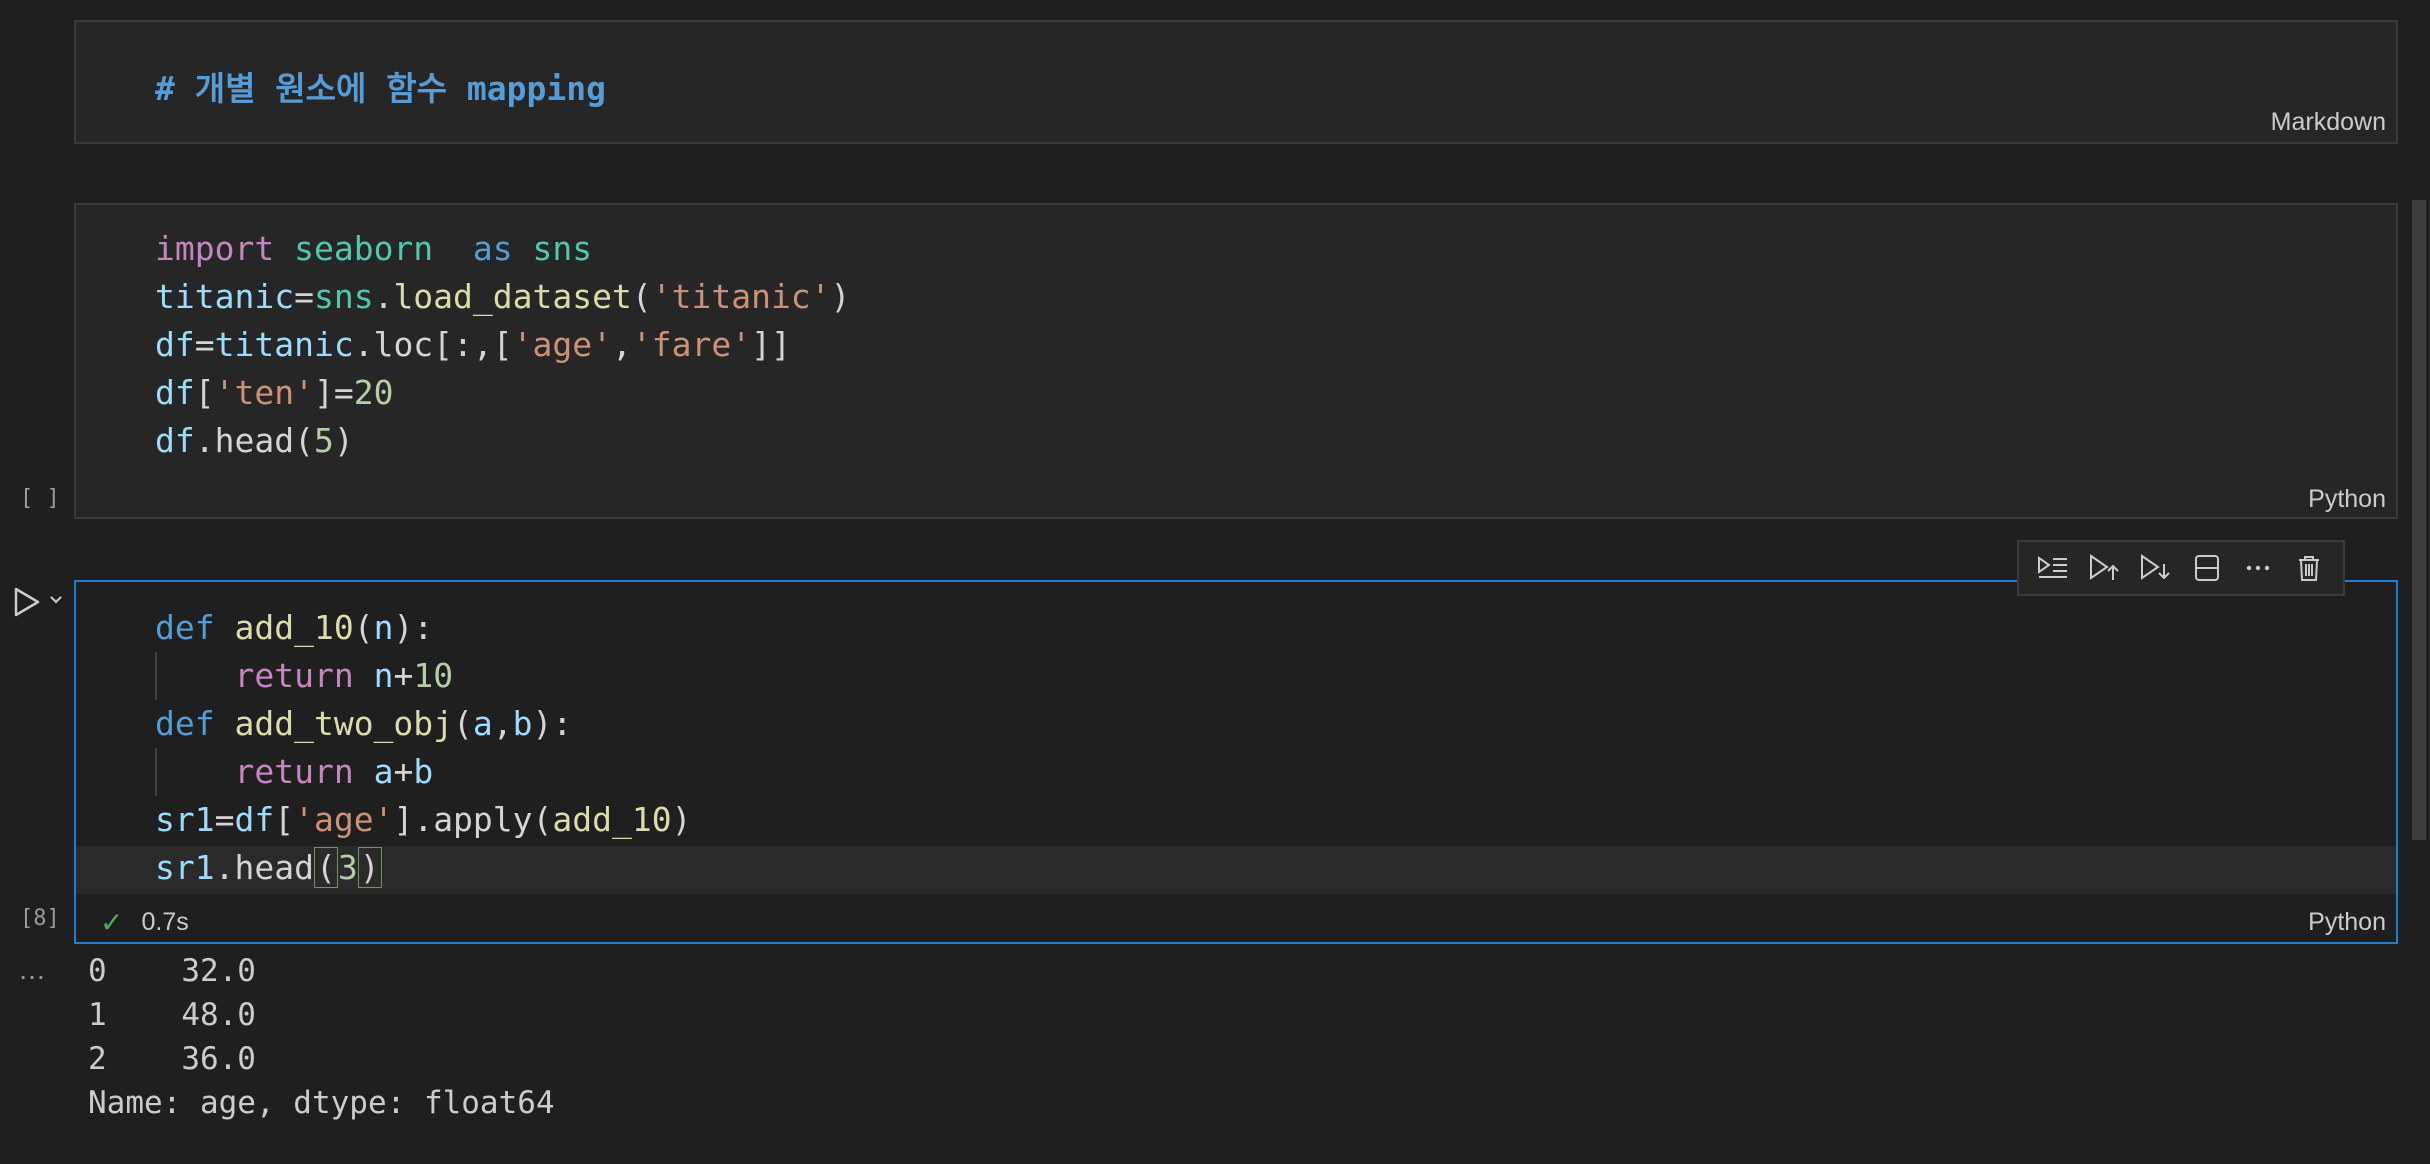 The image size is (2430, 1164). Describe the element at coordinates (344, 819) in the screenshot. I see `code-token: 'age'` at that location.